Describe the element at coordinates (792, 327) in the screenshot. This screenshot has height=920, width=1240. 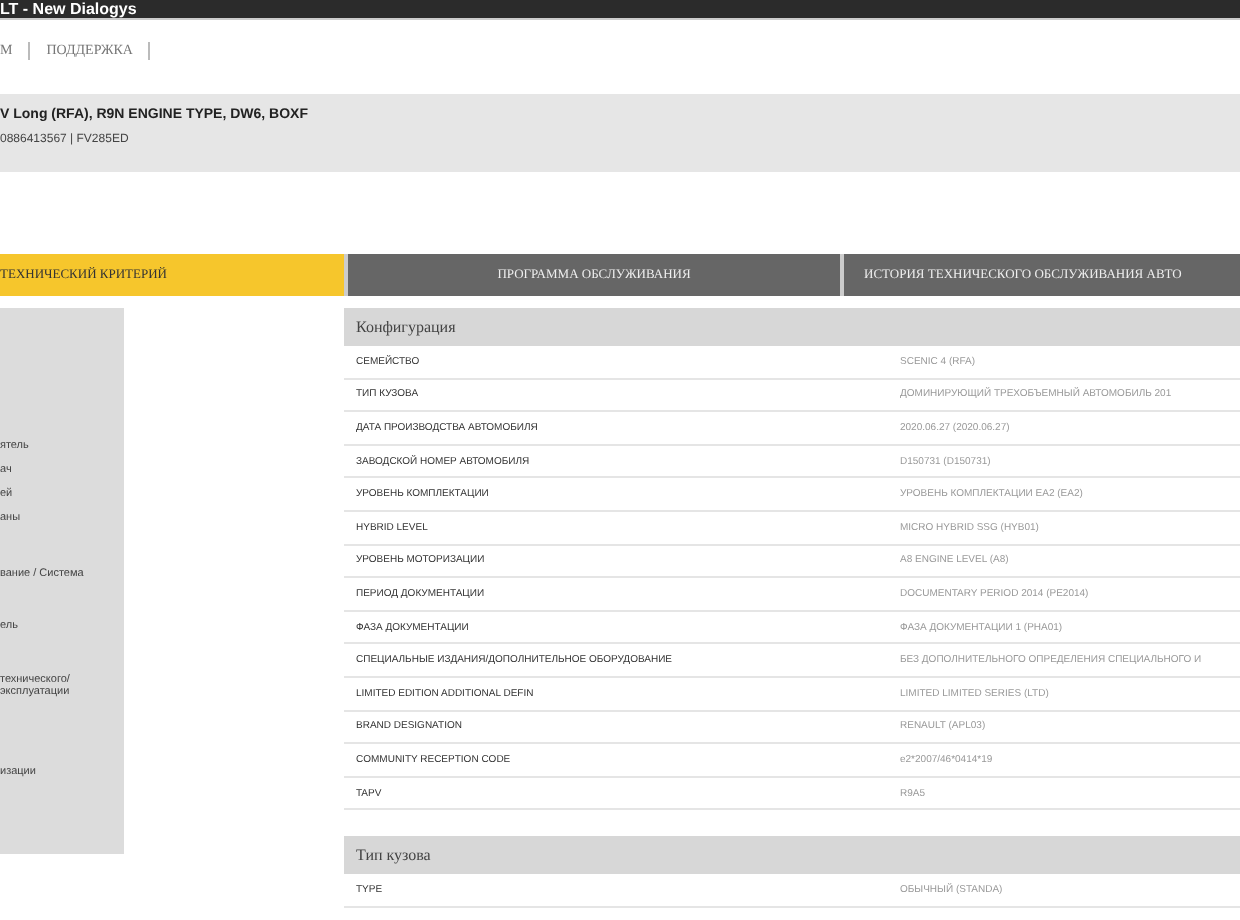
I see `section-header: Конфигурация` at that location.